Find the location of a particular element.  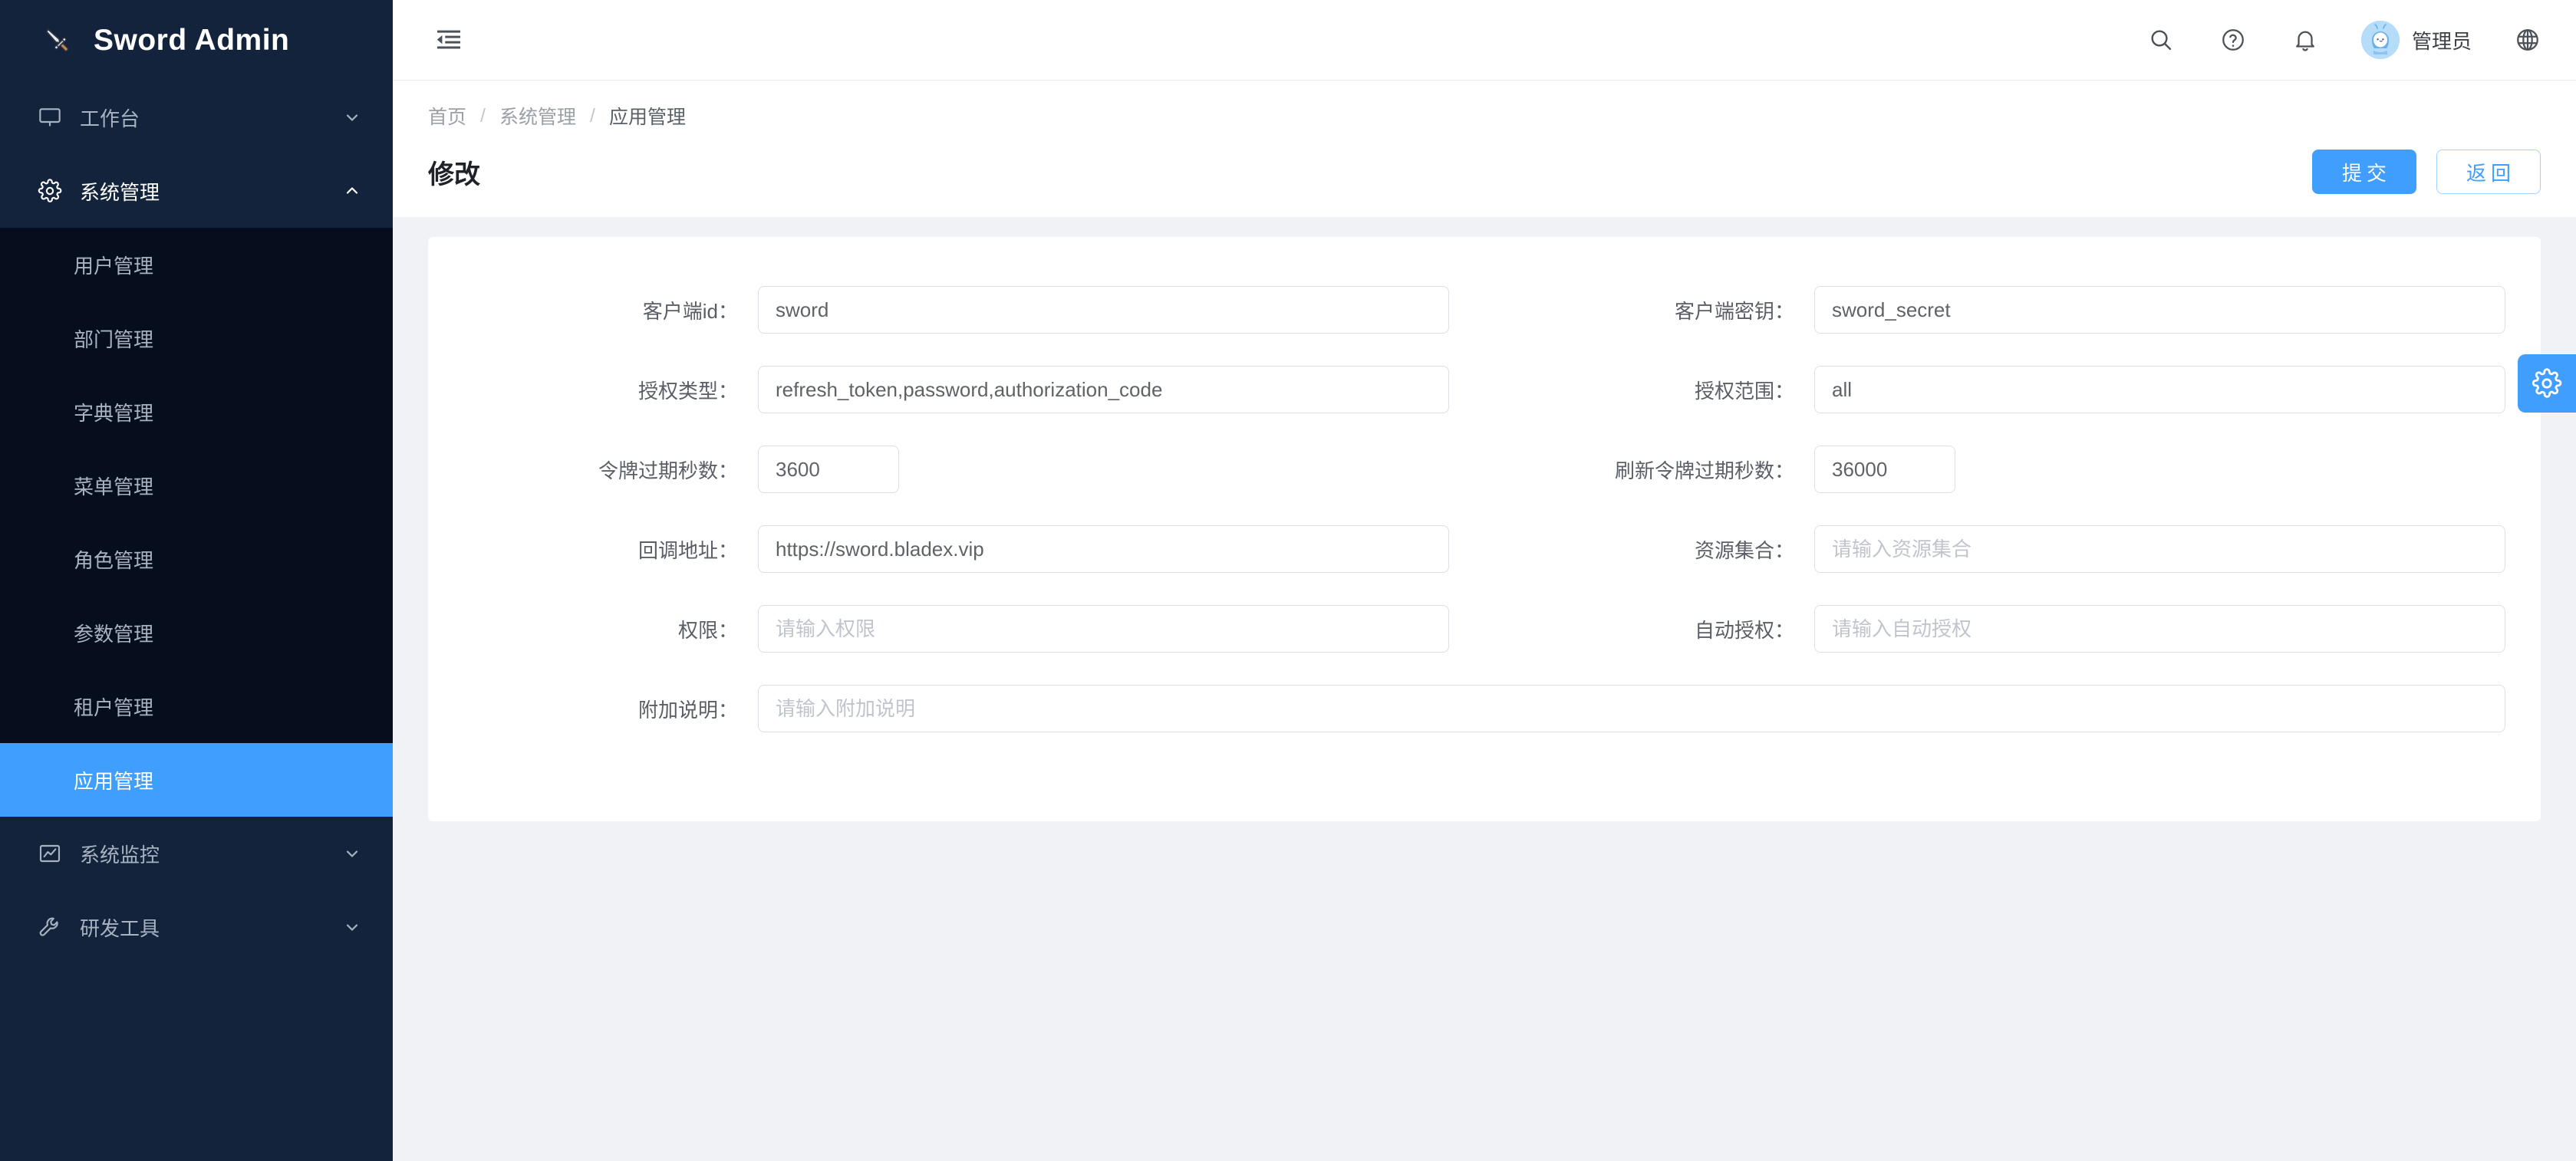

wrench-icon is located at coordinates (50, 927).